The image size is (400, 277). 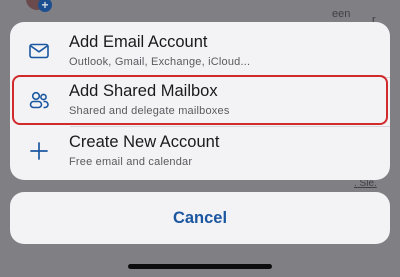 I want to click on option-subtitle: Shared and delegate mailboxes, so click(x=149, y=111).